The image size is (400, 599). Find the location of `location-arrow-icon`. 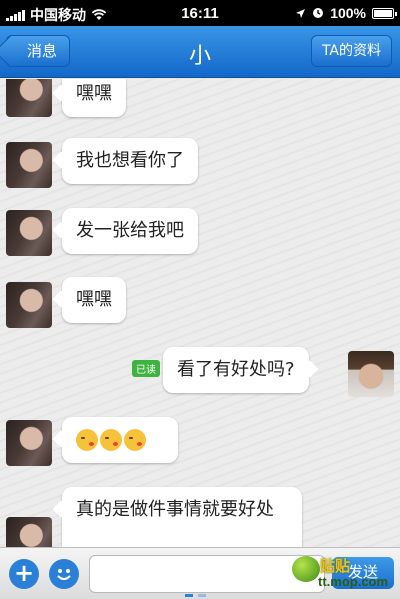

location-arrow-icon is located at coordinates (301, 13).